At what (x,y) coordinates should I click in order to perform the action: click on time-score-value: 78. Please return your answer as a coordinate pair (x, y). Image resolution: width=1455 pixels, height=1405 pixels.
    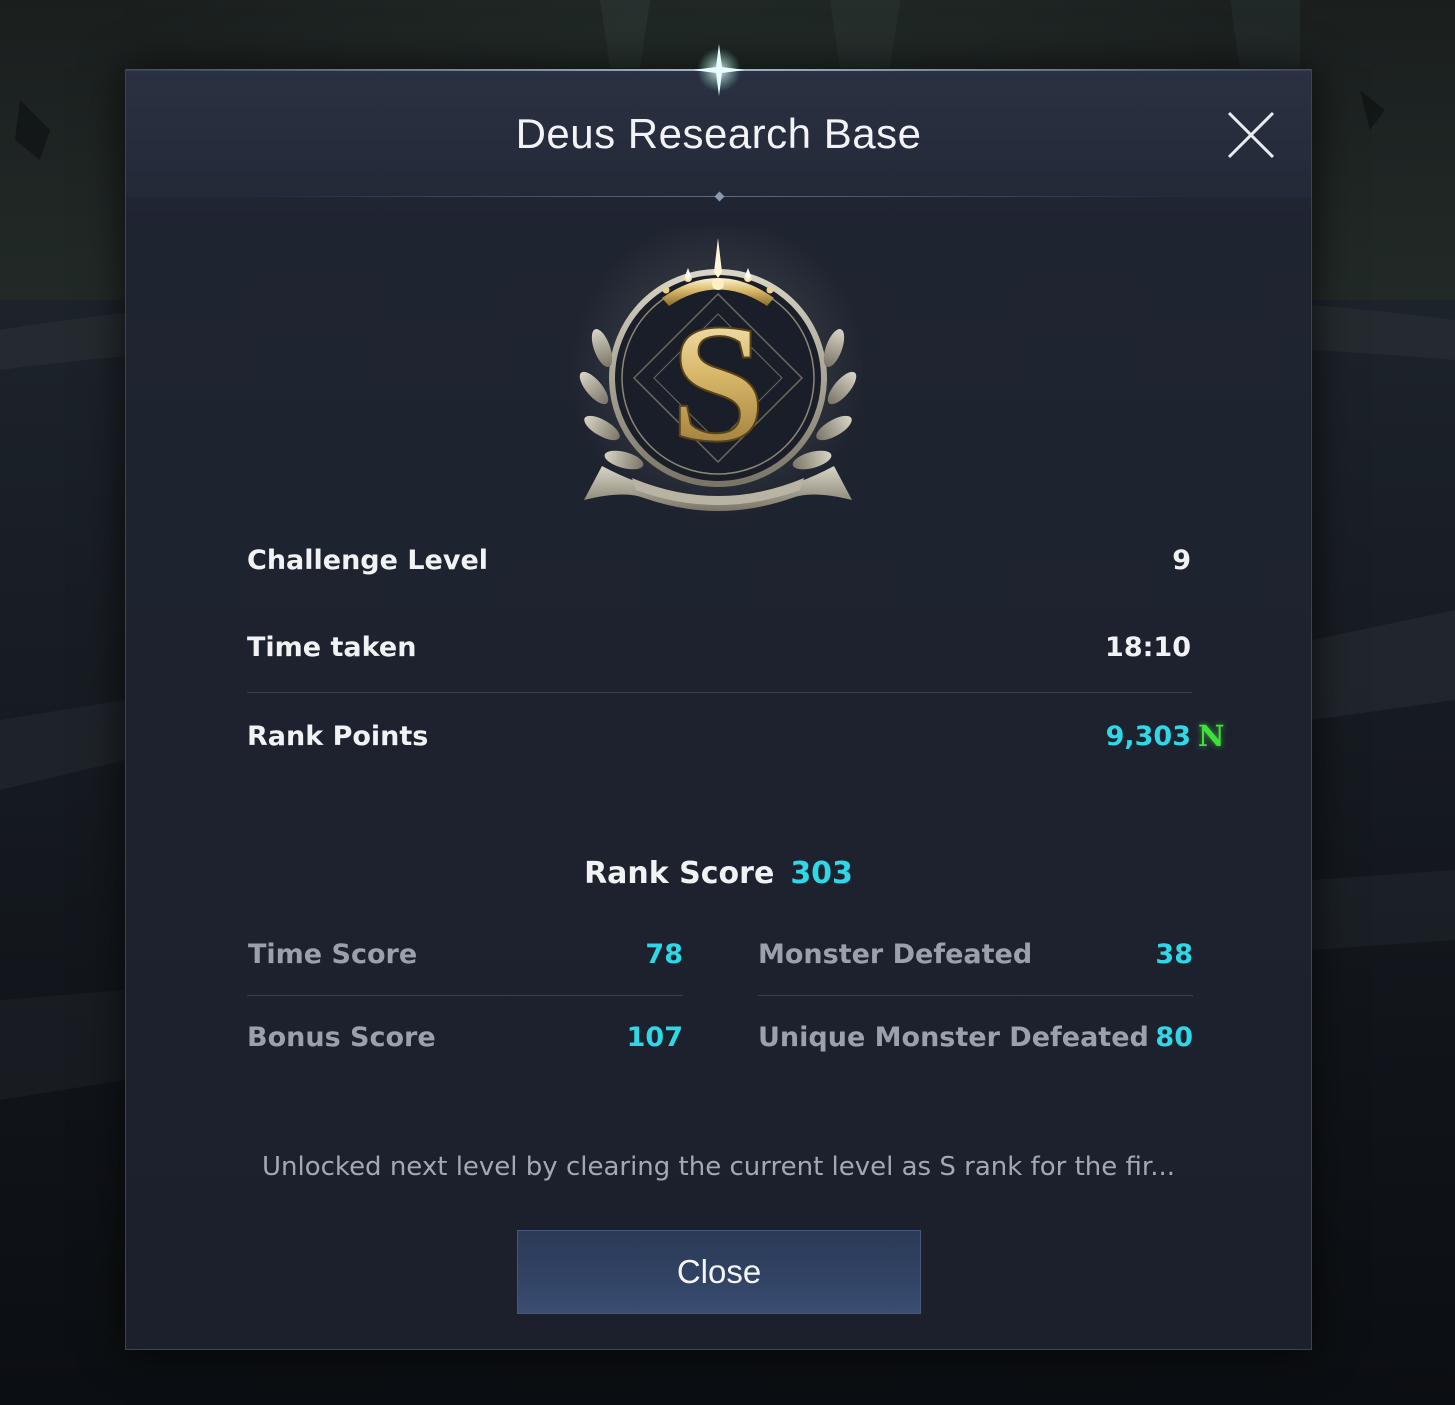
    Looking at the image, I should click on (664, 954).